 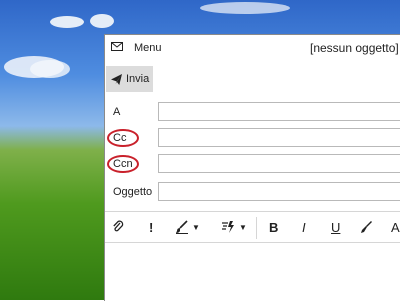 What do you see at coordinates (279, 163) in the screenshot?
I see `bcc-field` at bounding box center [279, 163].